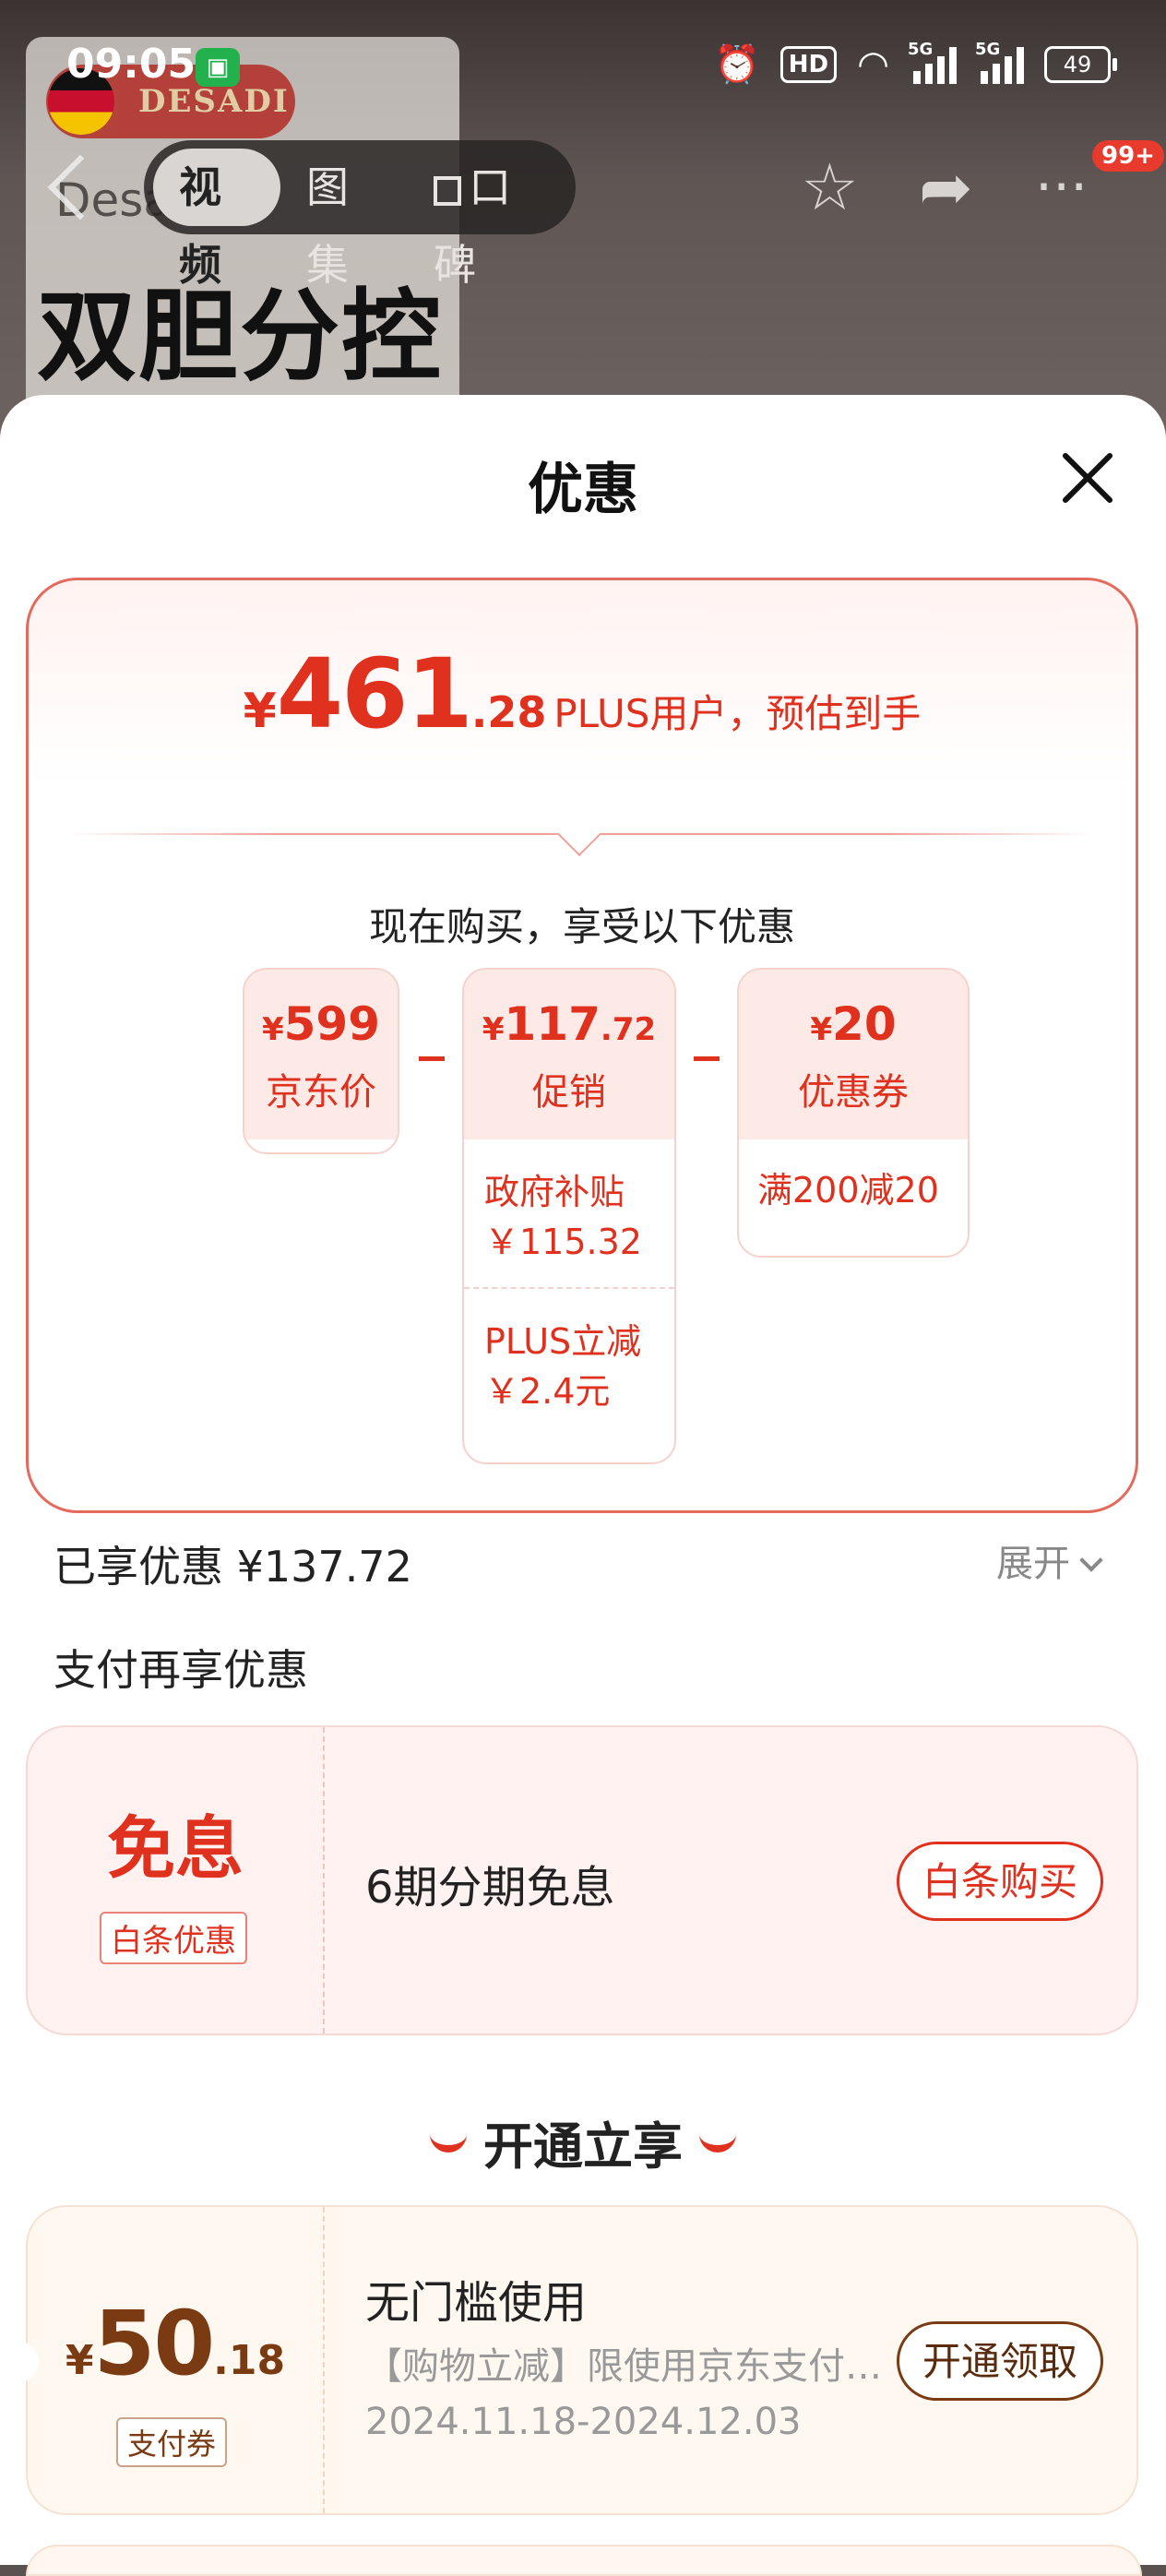  Describe the element at coordinates (933, 62) in the screenshot. I see `signal-icon: 5G` at that location.